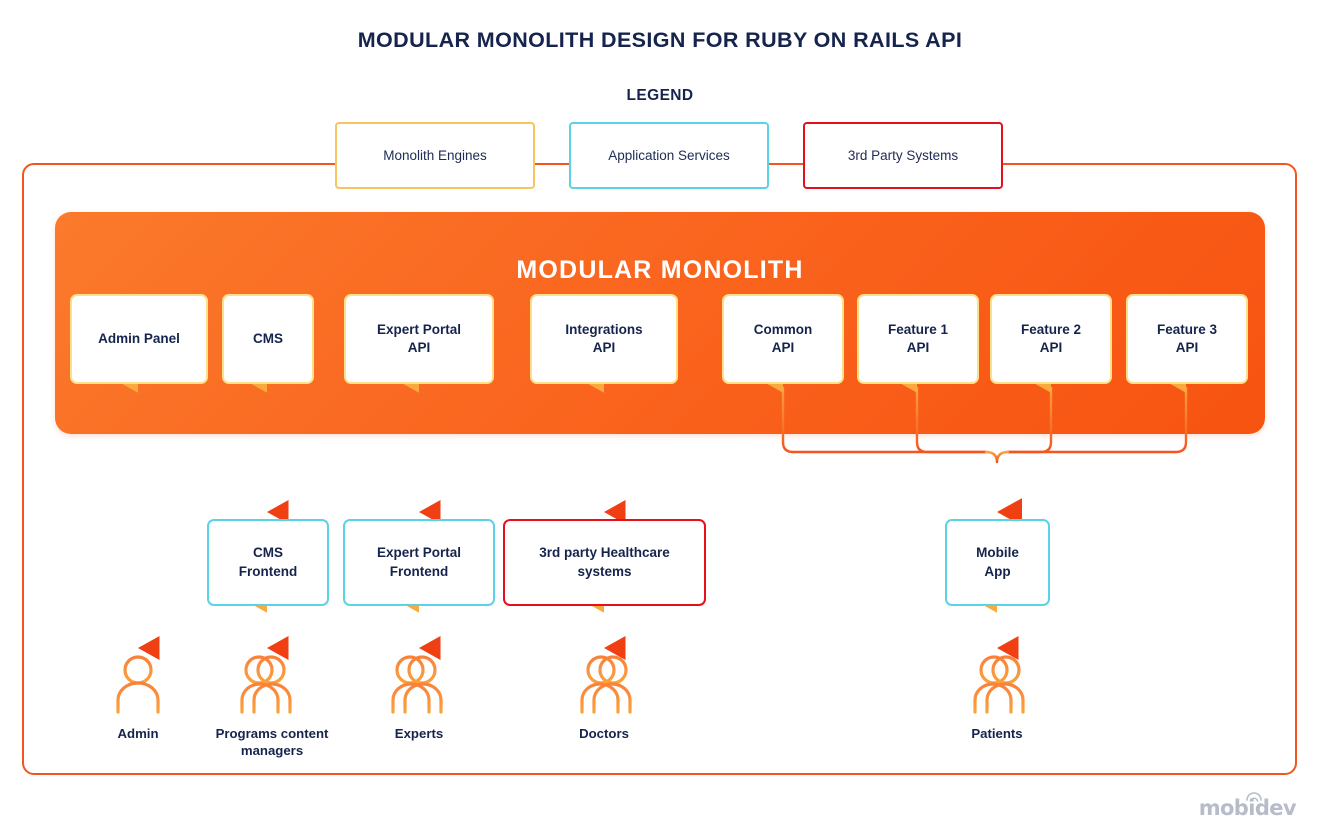 The image size is (1320, 832). I want to click on module-card-feature-1-api: Feature 1 API, so click(918, 339).